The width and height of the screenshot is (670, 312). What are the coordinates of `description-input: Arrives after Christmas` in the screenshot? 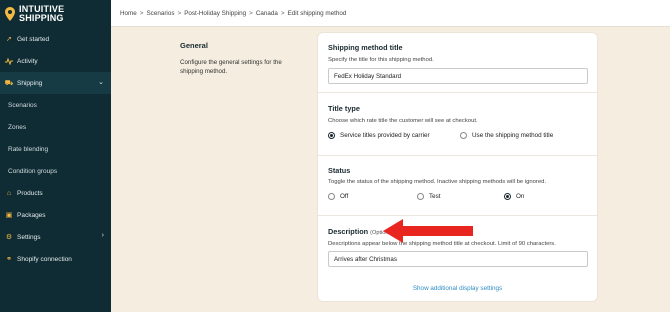 It's located at (458, 259).